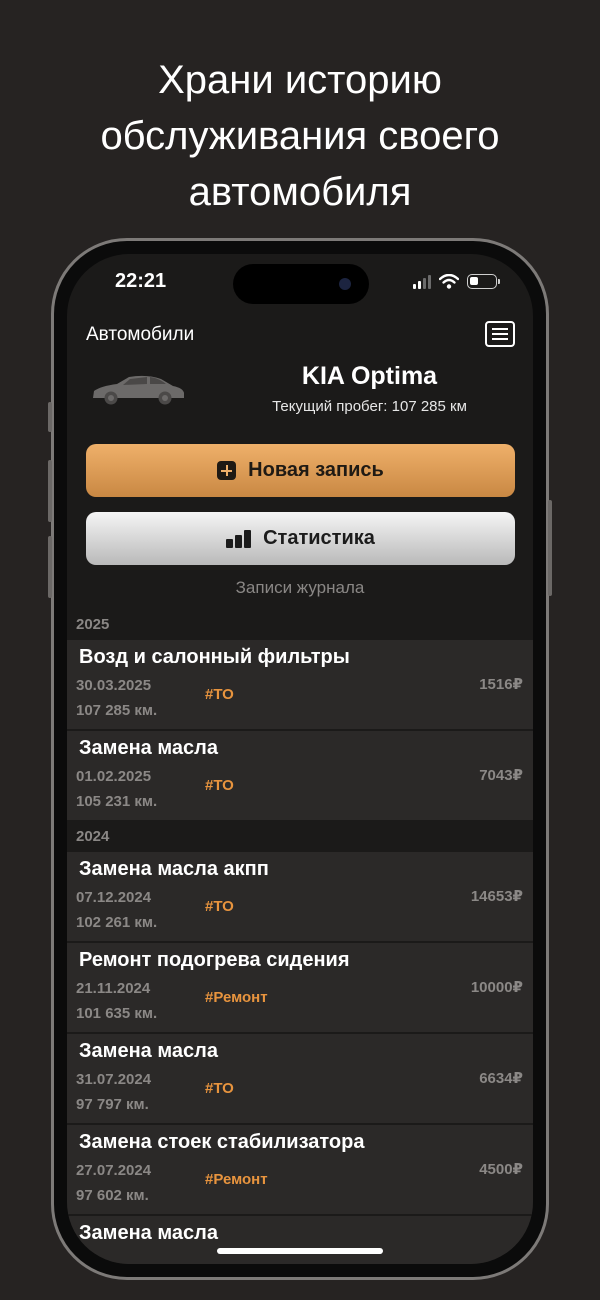 The width and height of the screenshot is (600, 1300). What do you see at coordinates (501, 1169) in the screenshot?
I see `entry-price: 4500₽` at bounding box center [501, 1169].